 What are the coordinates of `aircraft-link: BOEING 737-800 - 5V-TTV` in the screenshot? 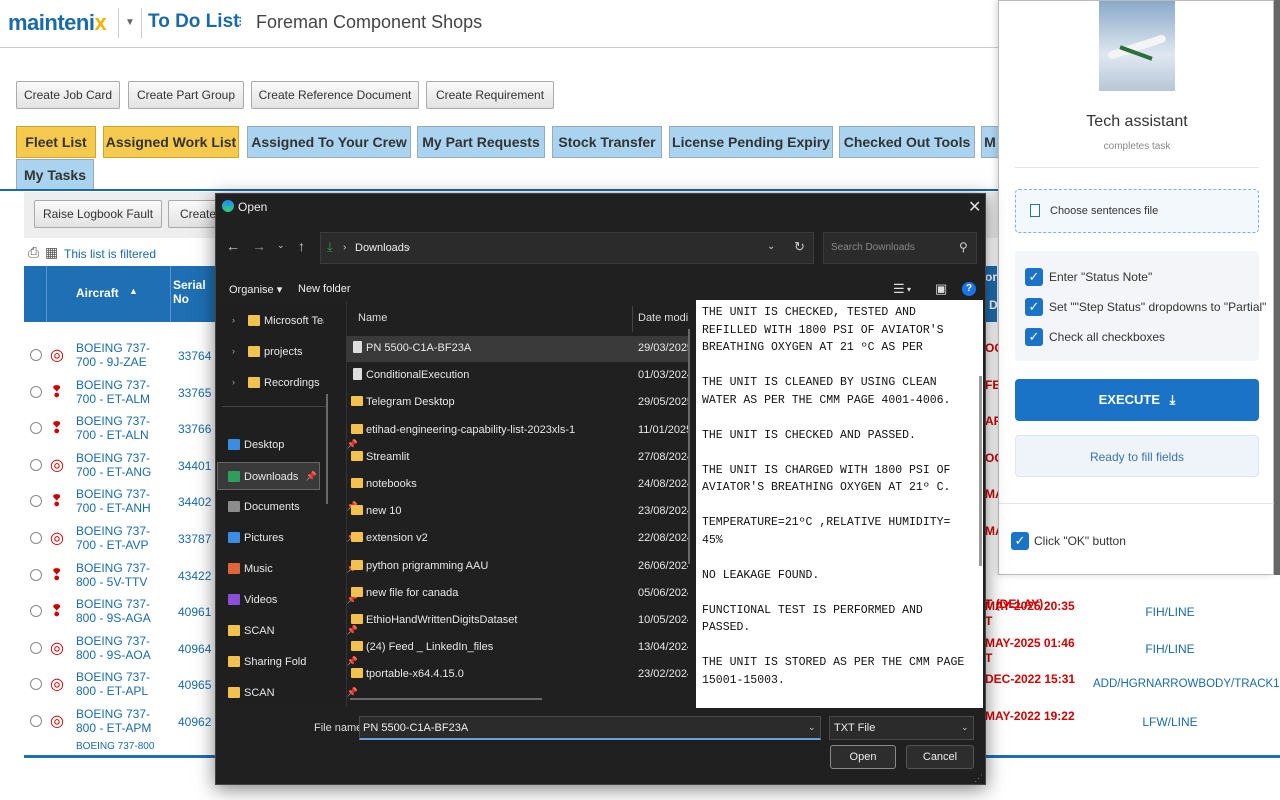 It's located at (122, 575).